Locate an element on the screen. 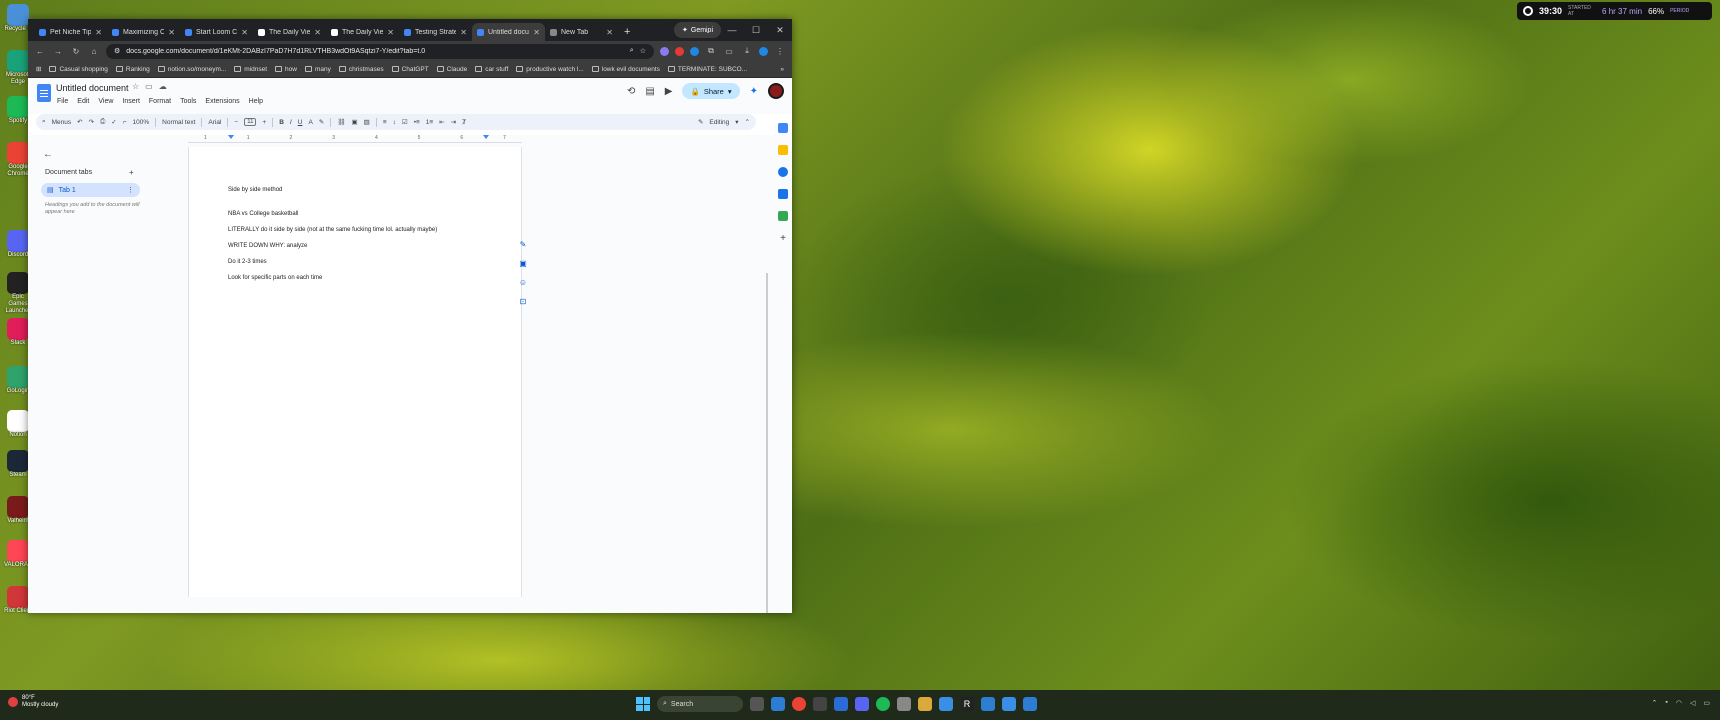  maps-icon is located at coordinates (783, 216).